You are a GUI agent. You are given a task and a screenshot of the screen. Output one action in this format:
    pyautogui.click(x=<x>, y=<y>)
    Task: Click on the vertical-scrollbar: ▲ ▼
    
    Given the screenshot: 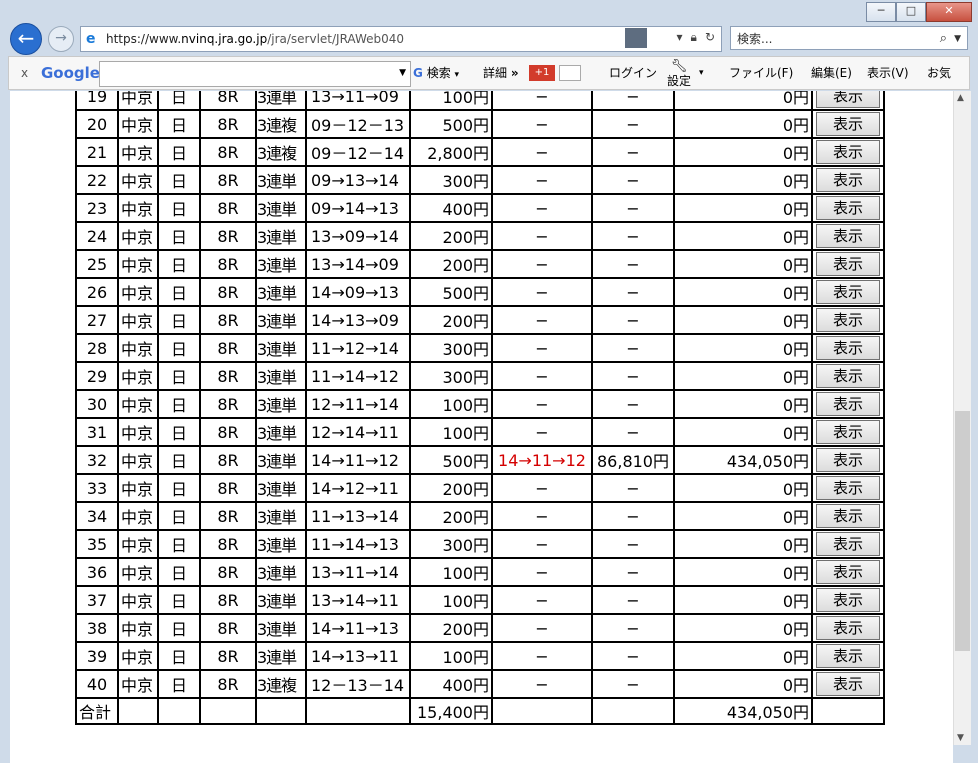 What is the action you would take?
    pyautogui.click(x=962, y=418)
    